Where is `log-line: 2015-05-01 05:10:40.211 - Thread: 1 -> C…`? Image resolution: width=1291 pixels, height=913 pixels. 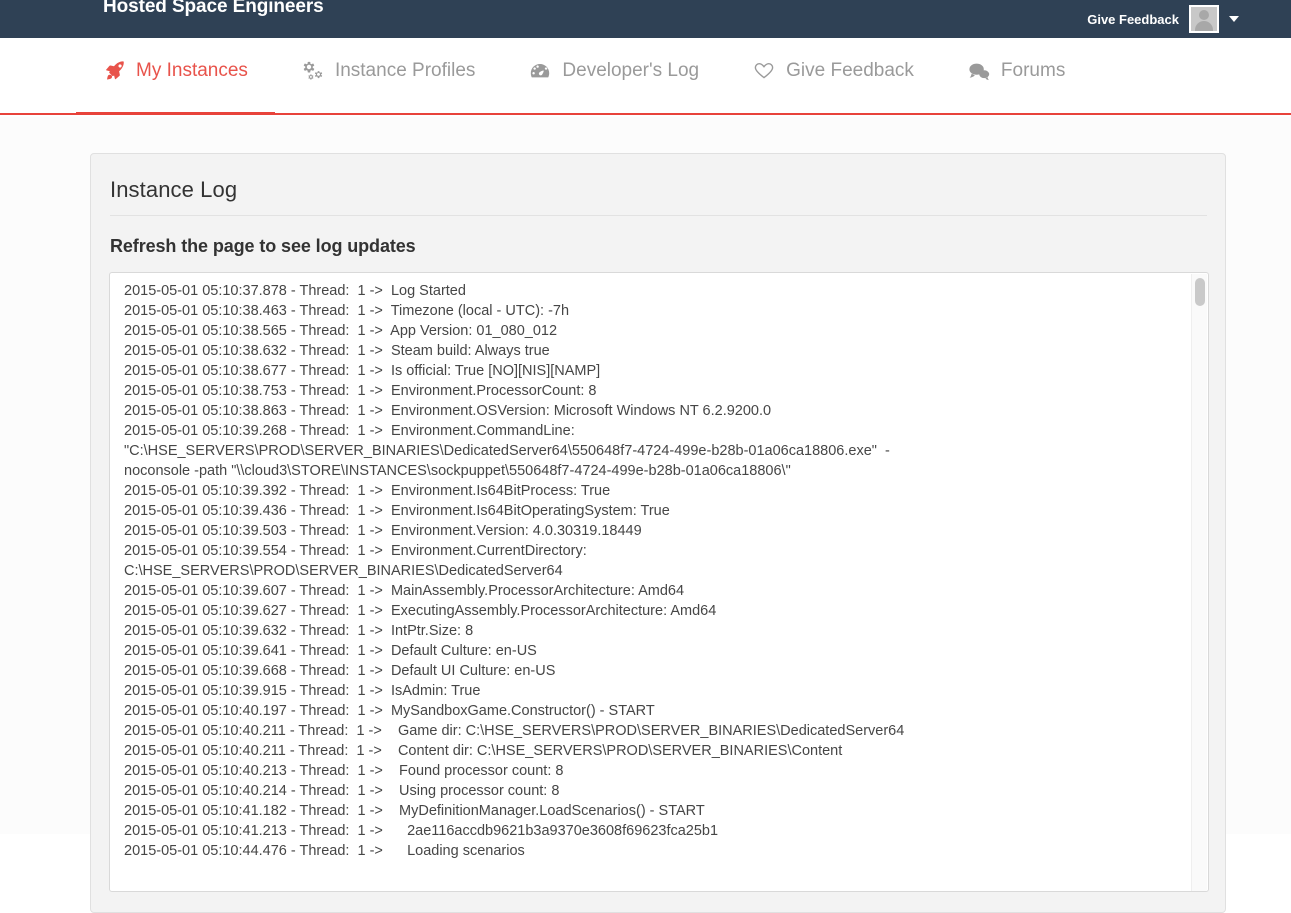
log-line: 2015-05-01 05:10:40.211 - Thread: 1 -> C… is located at coordinates (483, 751).